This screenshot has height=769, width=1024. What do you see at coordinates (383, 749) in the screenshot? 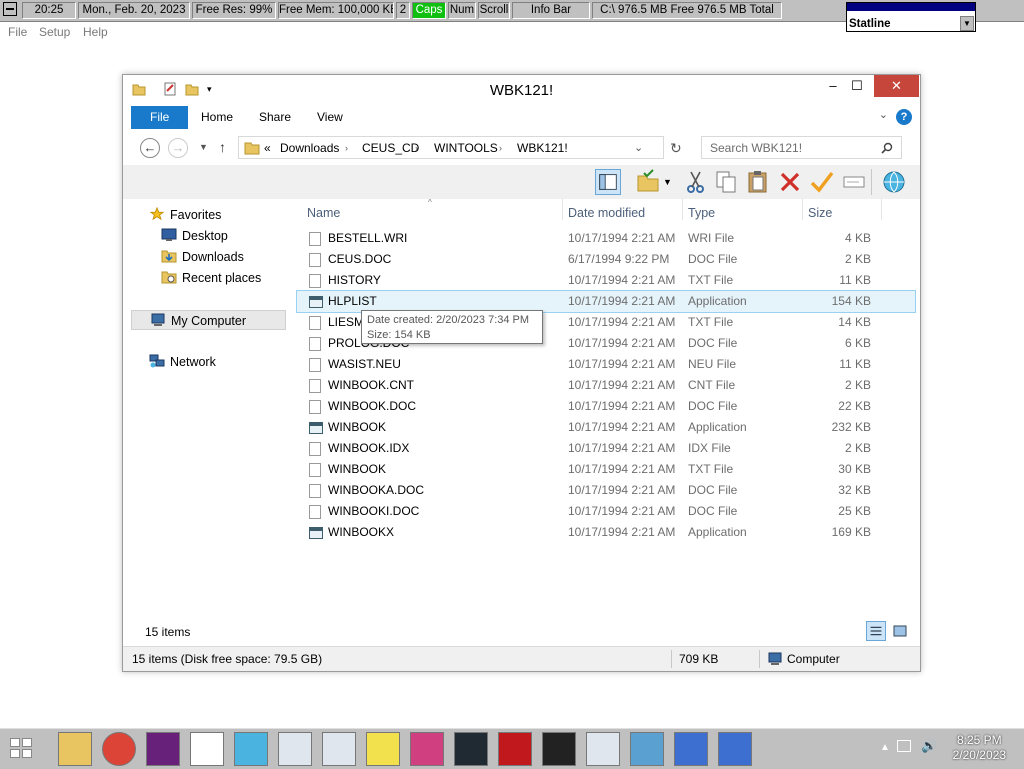
I see `disk-app-taskbar-icon` at bounding box center [383, 749].